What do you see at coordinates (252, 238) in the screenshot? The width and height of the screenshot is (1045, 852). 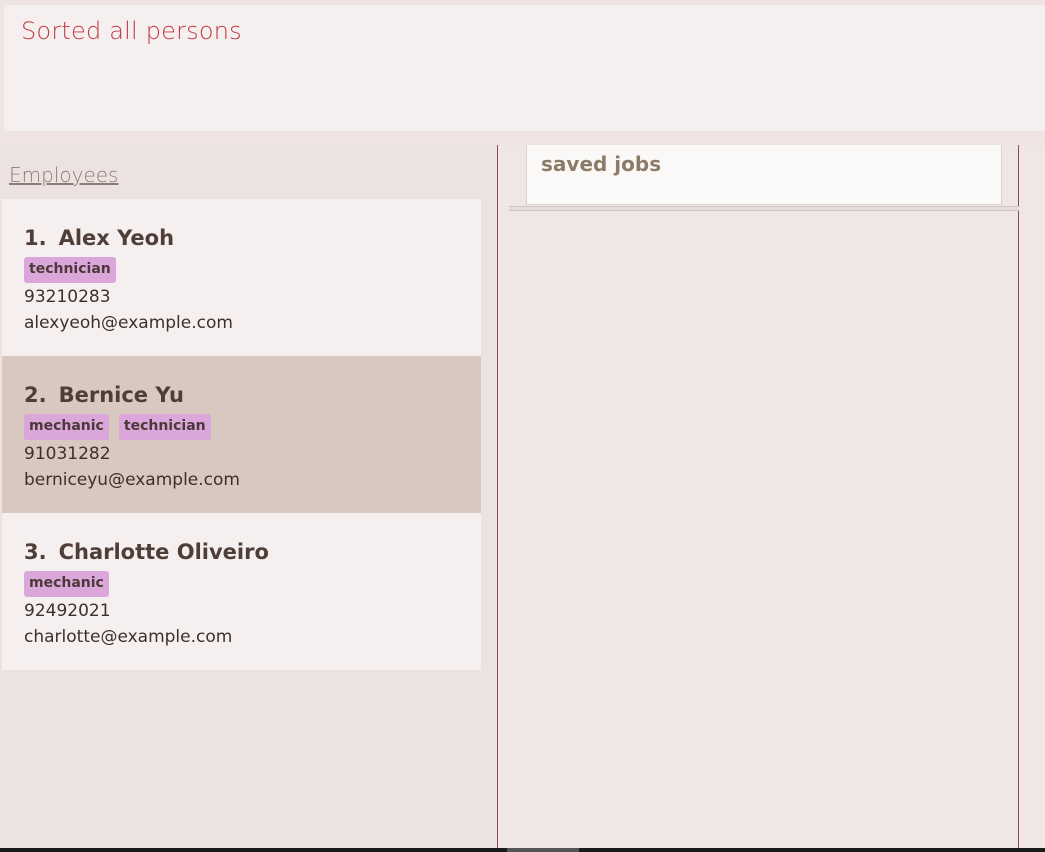 I see `person-title: 1. Alex Yeoh` at bounding box center [252, 238].